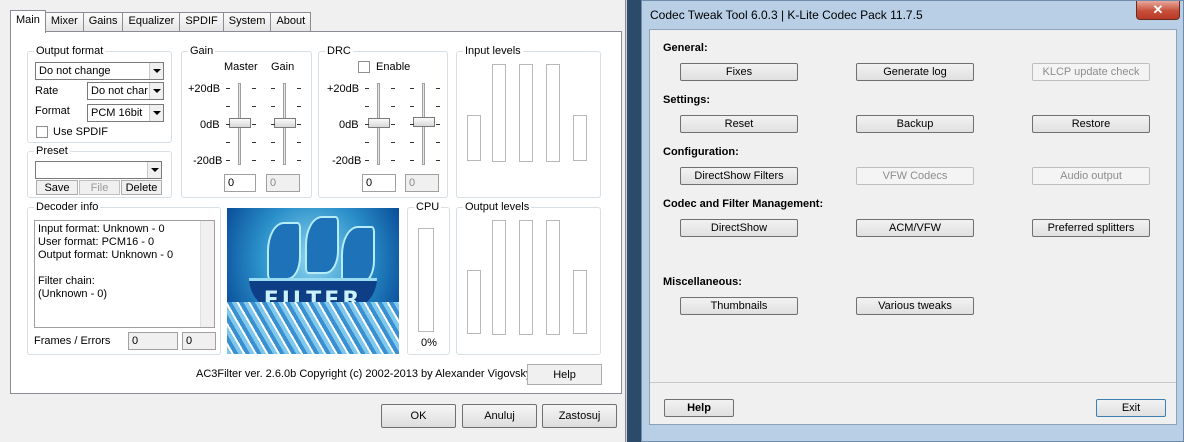  What do you see at coordinates (426, 280) in the screenshot?
I see `cpu-meter` at bounding box center [426, 280].